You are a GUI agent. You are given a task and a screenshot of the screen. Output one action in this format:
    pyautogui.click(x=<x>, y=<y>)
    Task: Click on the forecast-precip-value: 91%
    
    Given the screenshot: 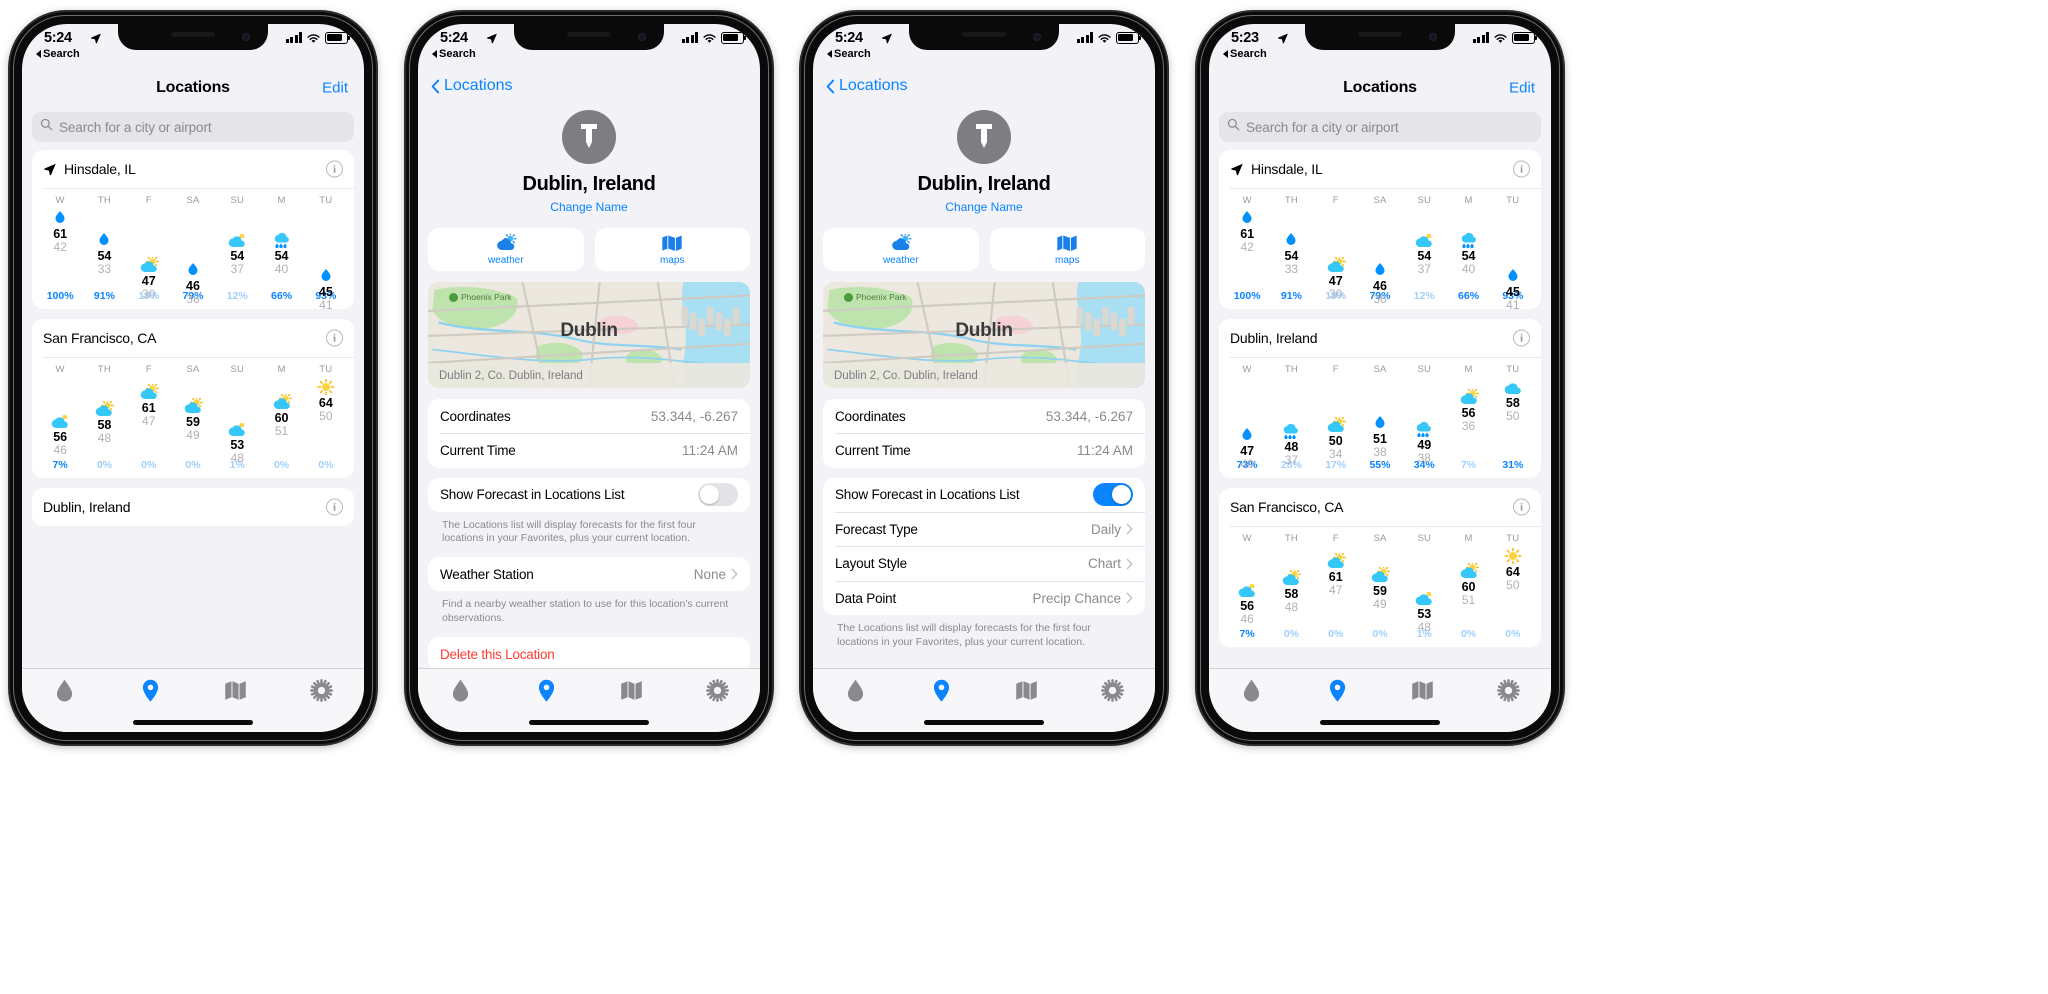 What is the action you would take?
    pyautogui.click(x=104, y=296)
    